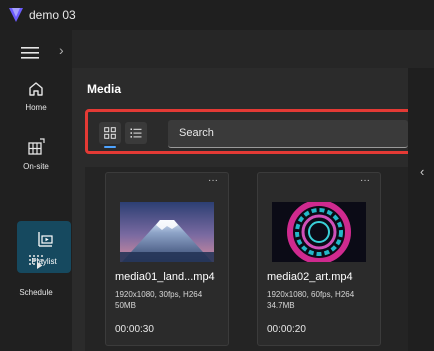  What do you see at coordinates (159, 294) in the screenshot?
I see `media-meta-line: 1920x1080, 30fps, H264` at bounding box center [159, 294].